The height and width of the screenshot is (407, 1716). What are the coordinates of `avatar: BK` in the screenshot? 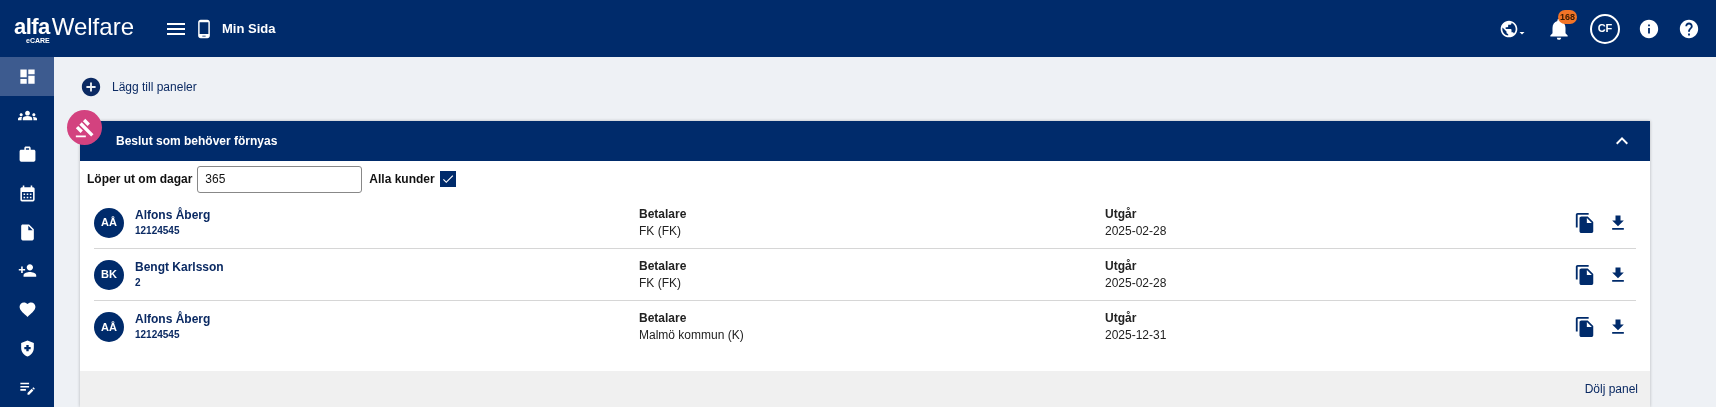 It's located at (109, 274).